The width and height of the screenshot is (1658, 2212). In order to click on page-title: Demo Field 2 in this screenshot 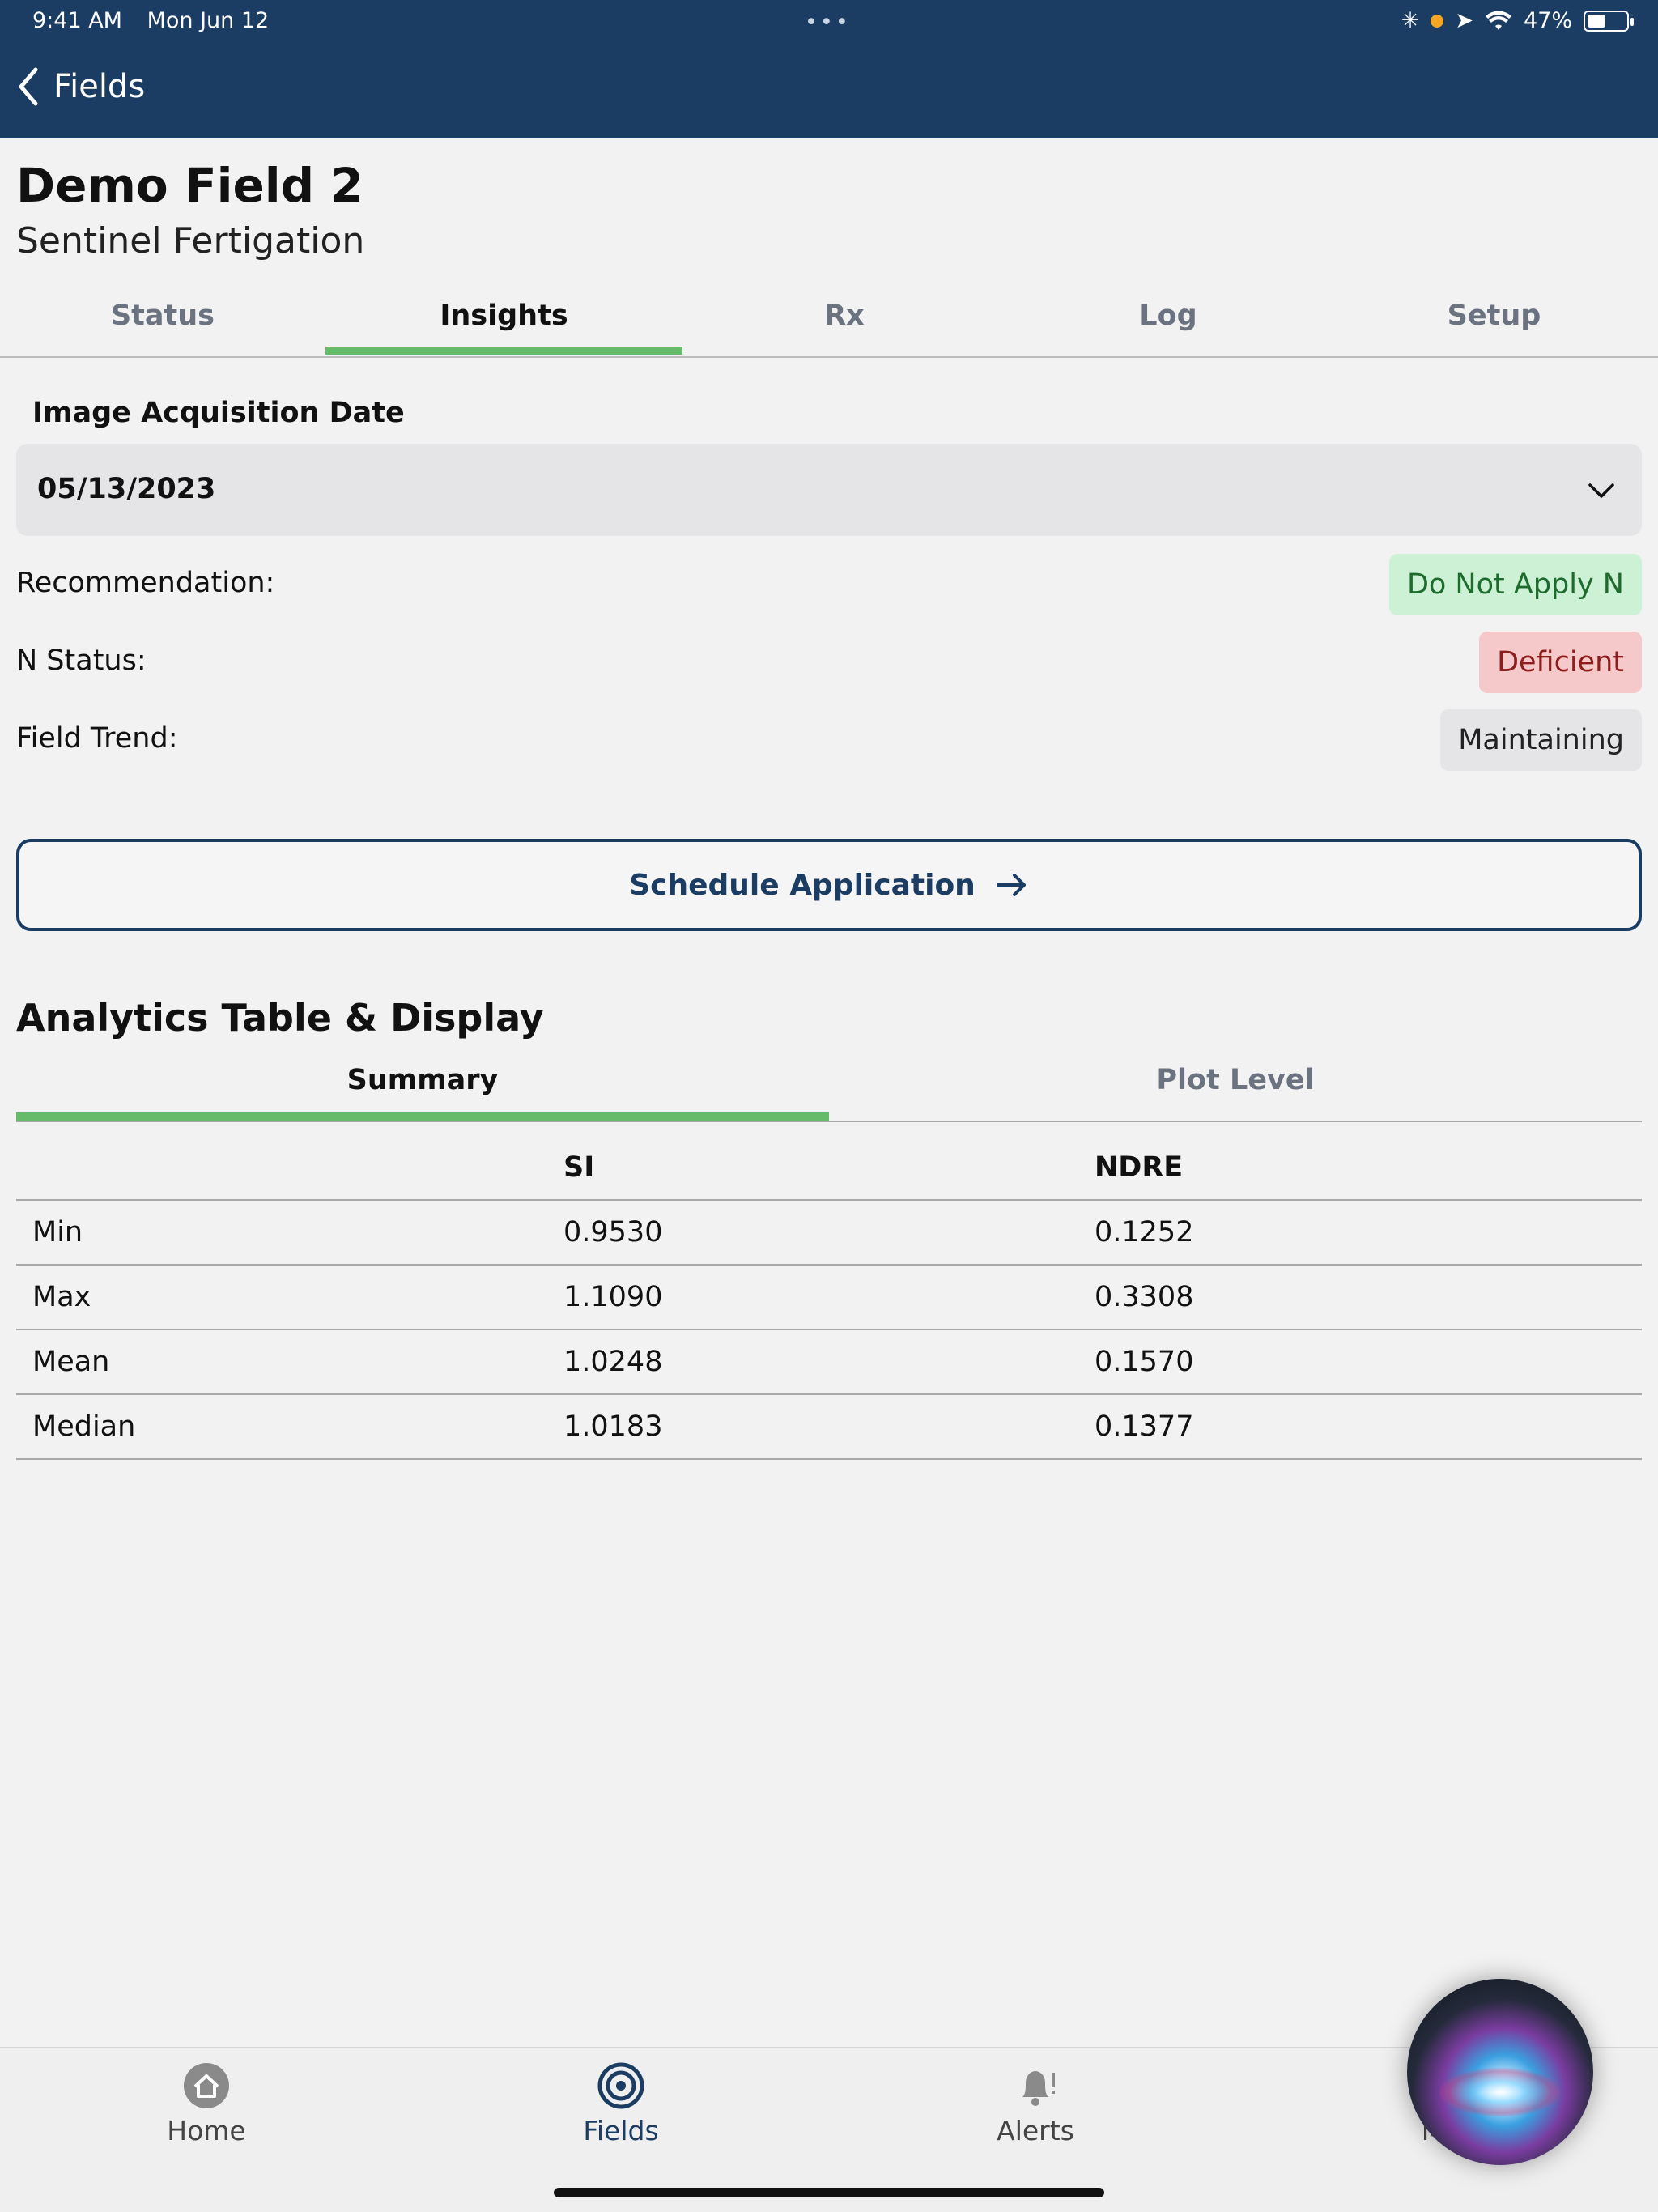, I will do `click(189, 185)`.